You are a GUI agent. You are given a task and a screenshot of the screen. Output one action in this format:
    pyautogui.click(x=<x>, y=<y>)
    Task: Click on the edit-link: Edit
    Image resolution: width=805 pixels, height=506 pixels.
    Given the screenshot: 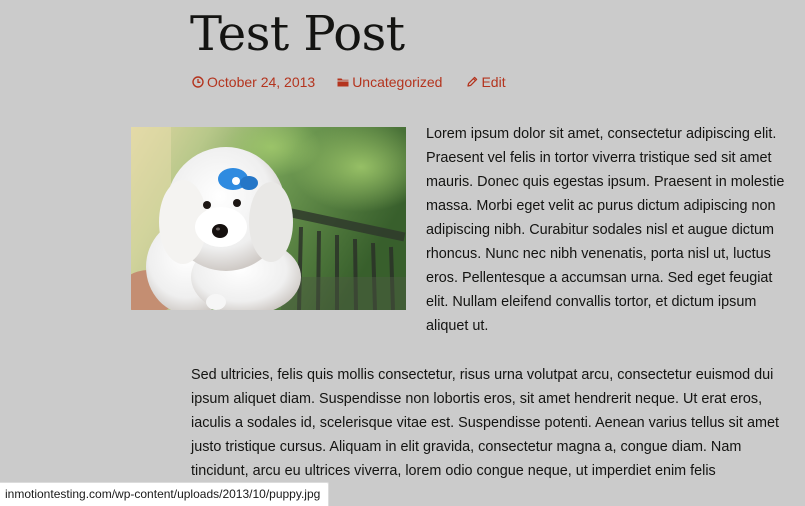 What is the action you would take?
    pyautogui.click(x=486, y=82)
    